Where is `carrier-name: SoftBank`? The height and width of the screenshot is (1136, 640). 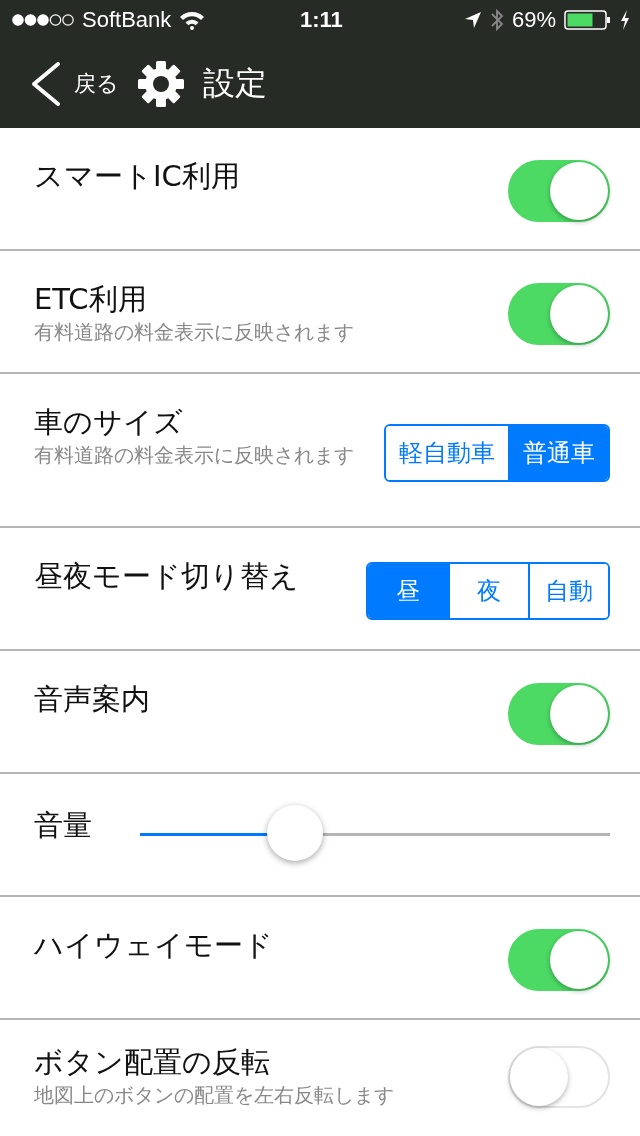
carrier-name: SoftBank is located at coordinates (127, 20).